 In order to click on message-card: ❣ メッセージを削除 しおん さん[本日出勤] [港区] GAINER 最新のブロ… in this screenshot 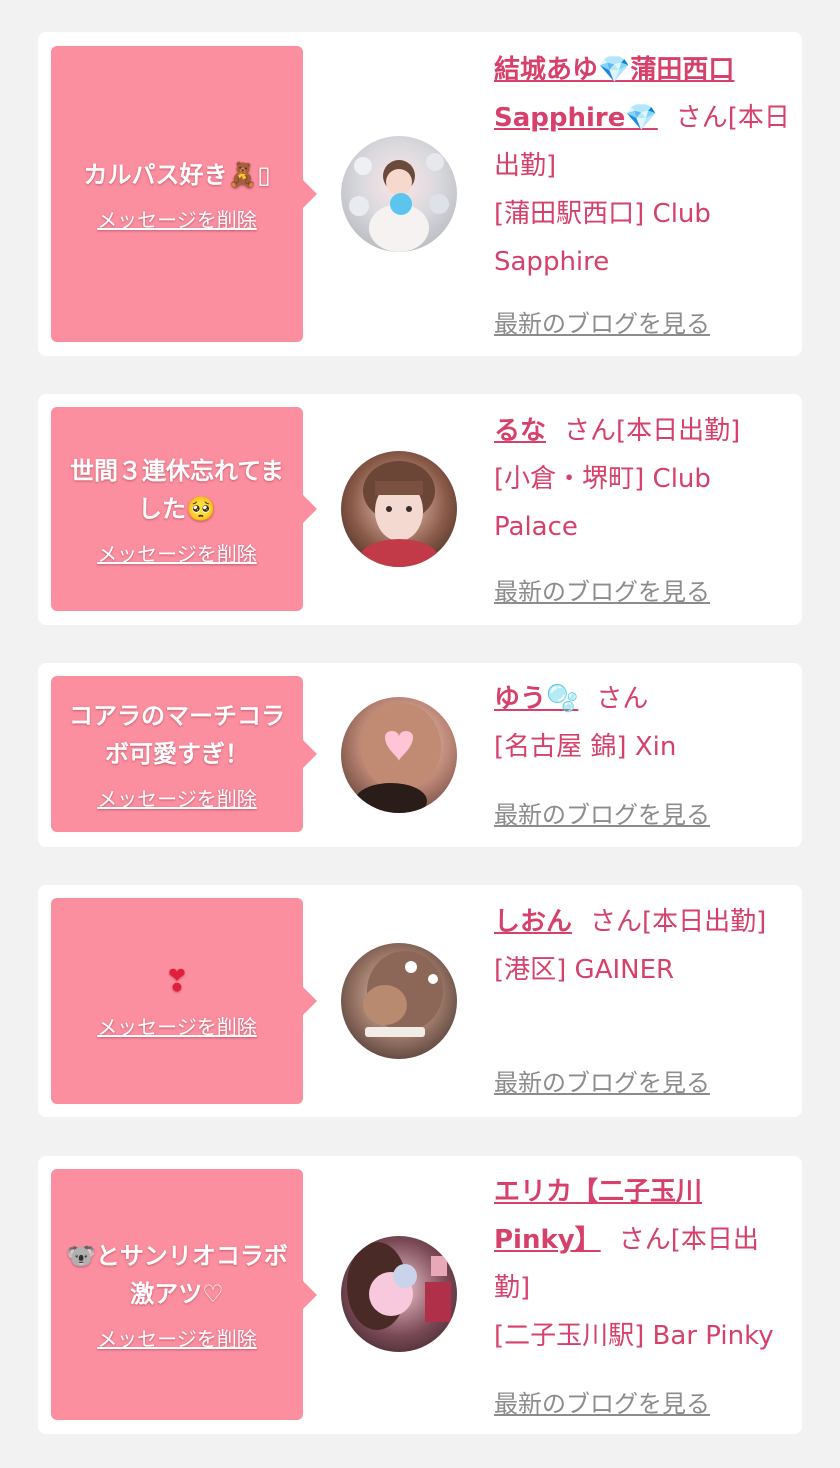, I will do `click(420, 1001)`.